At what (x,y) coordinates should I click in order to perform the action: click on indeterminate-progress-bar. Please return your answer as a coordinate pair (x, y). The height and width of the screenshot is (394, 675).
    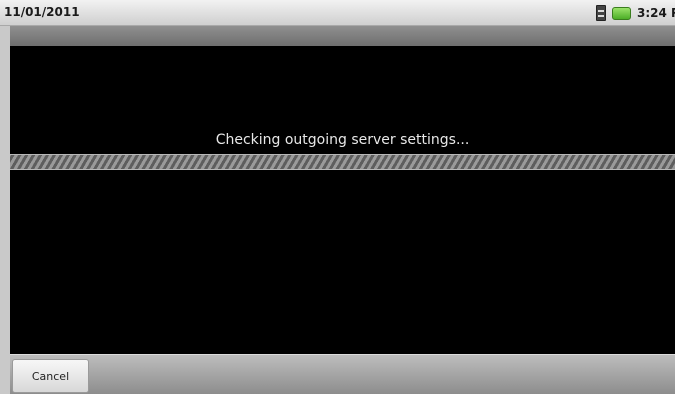
    Looking at the image, I should click on (342, 162).